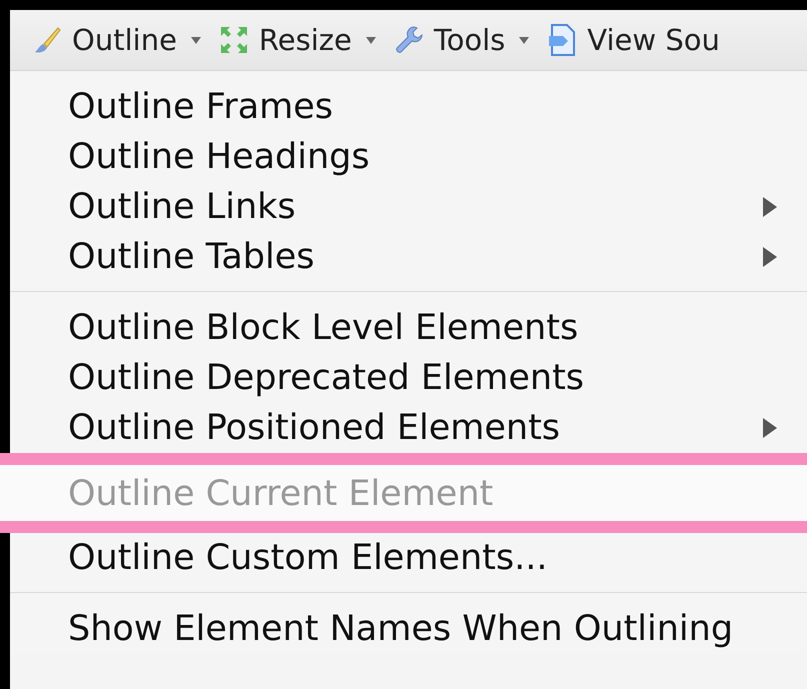  I want to click on document-icon, so click(562, 40).